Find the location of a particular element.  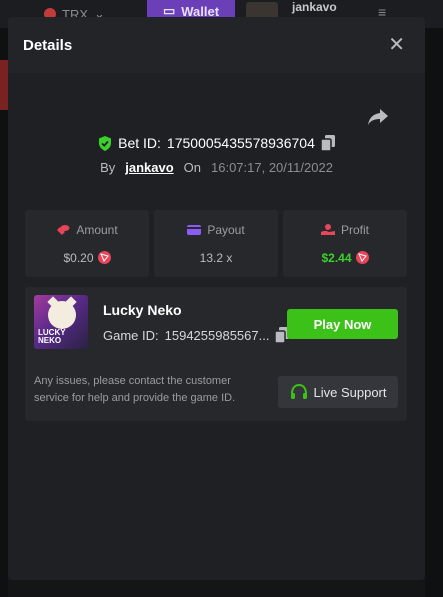

stat-payout: Payout 13.2 x is located at coordinates (216, 243).